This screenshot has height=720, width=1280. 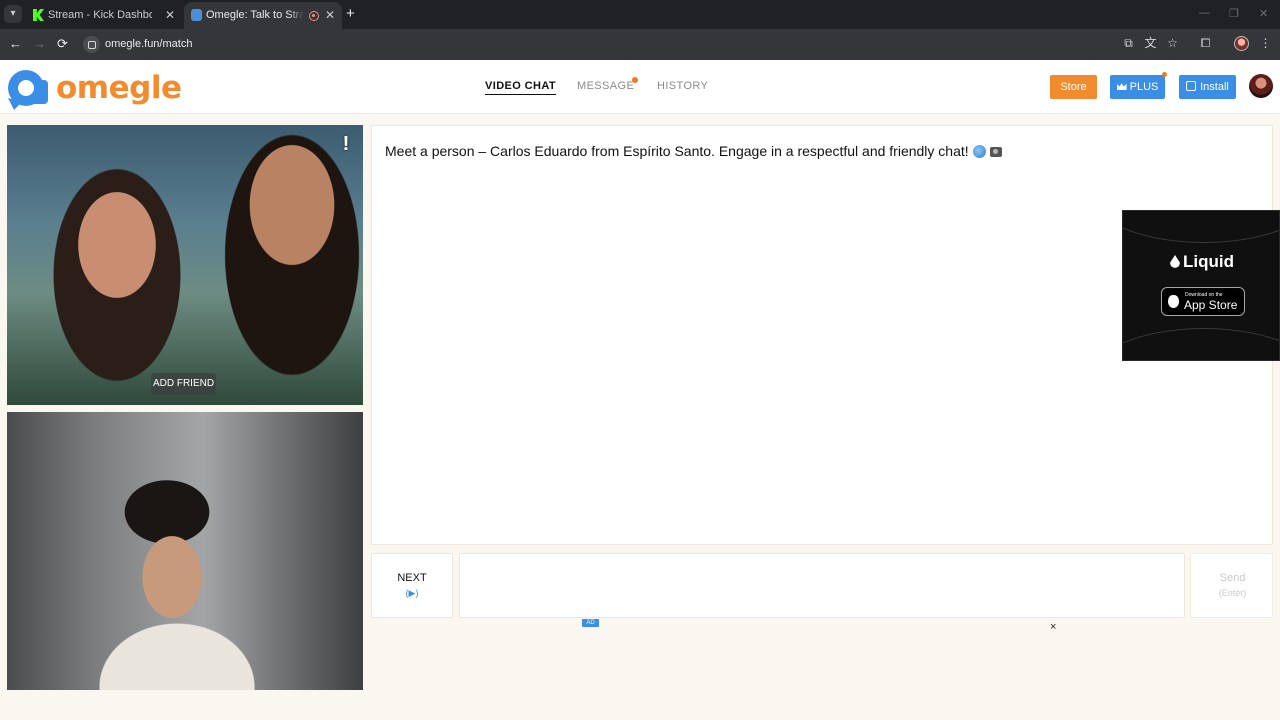 I want to click on url-text: omegle.fun/match, so click(x=149, y=44).